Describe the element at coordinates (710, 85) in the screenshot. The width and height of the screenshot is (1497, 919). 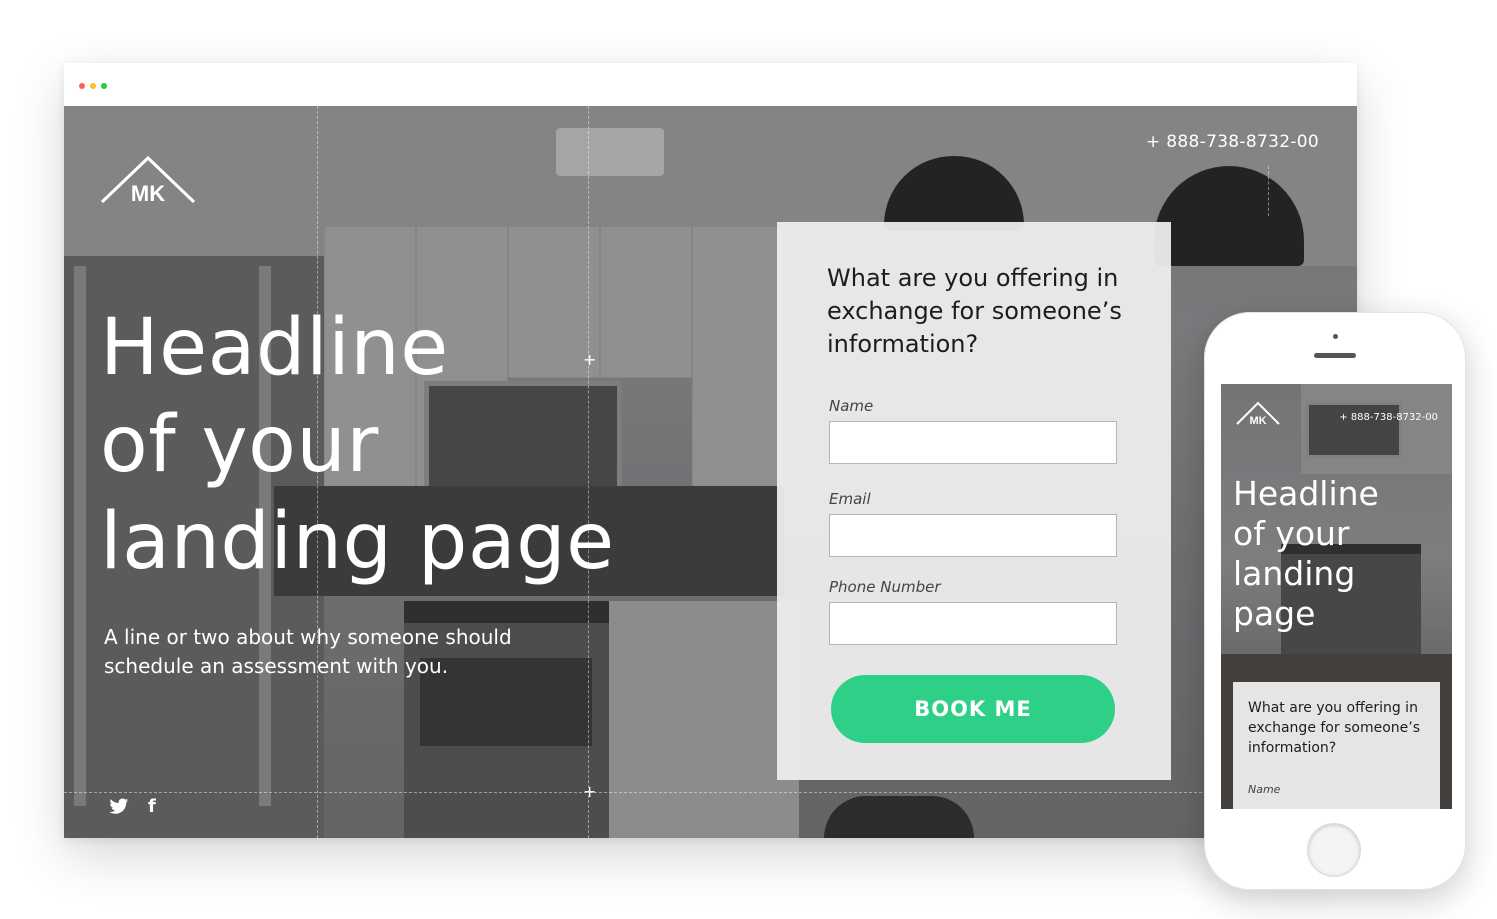
I see `browser-toolbar` at that location.